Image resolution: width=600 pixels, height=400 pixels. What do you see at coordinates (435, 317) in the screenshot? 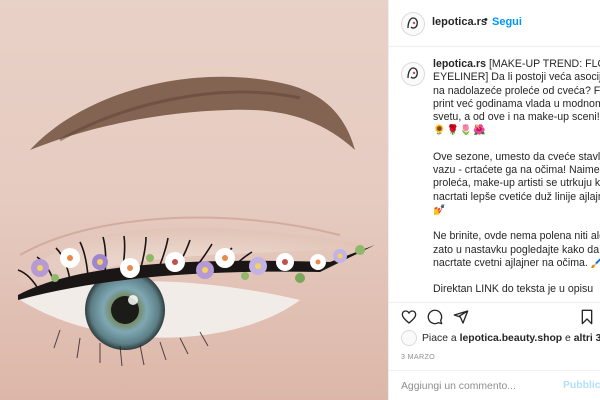
I see `comment-icon` at bounding box center [435, 317].